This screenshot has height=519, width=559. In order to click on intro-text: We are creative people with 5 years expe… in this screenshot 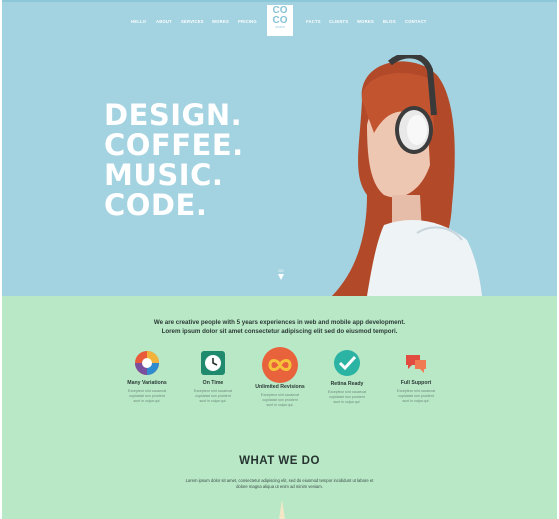, I will do `click(279, 327)`.